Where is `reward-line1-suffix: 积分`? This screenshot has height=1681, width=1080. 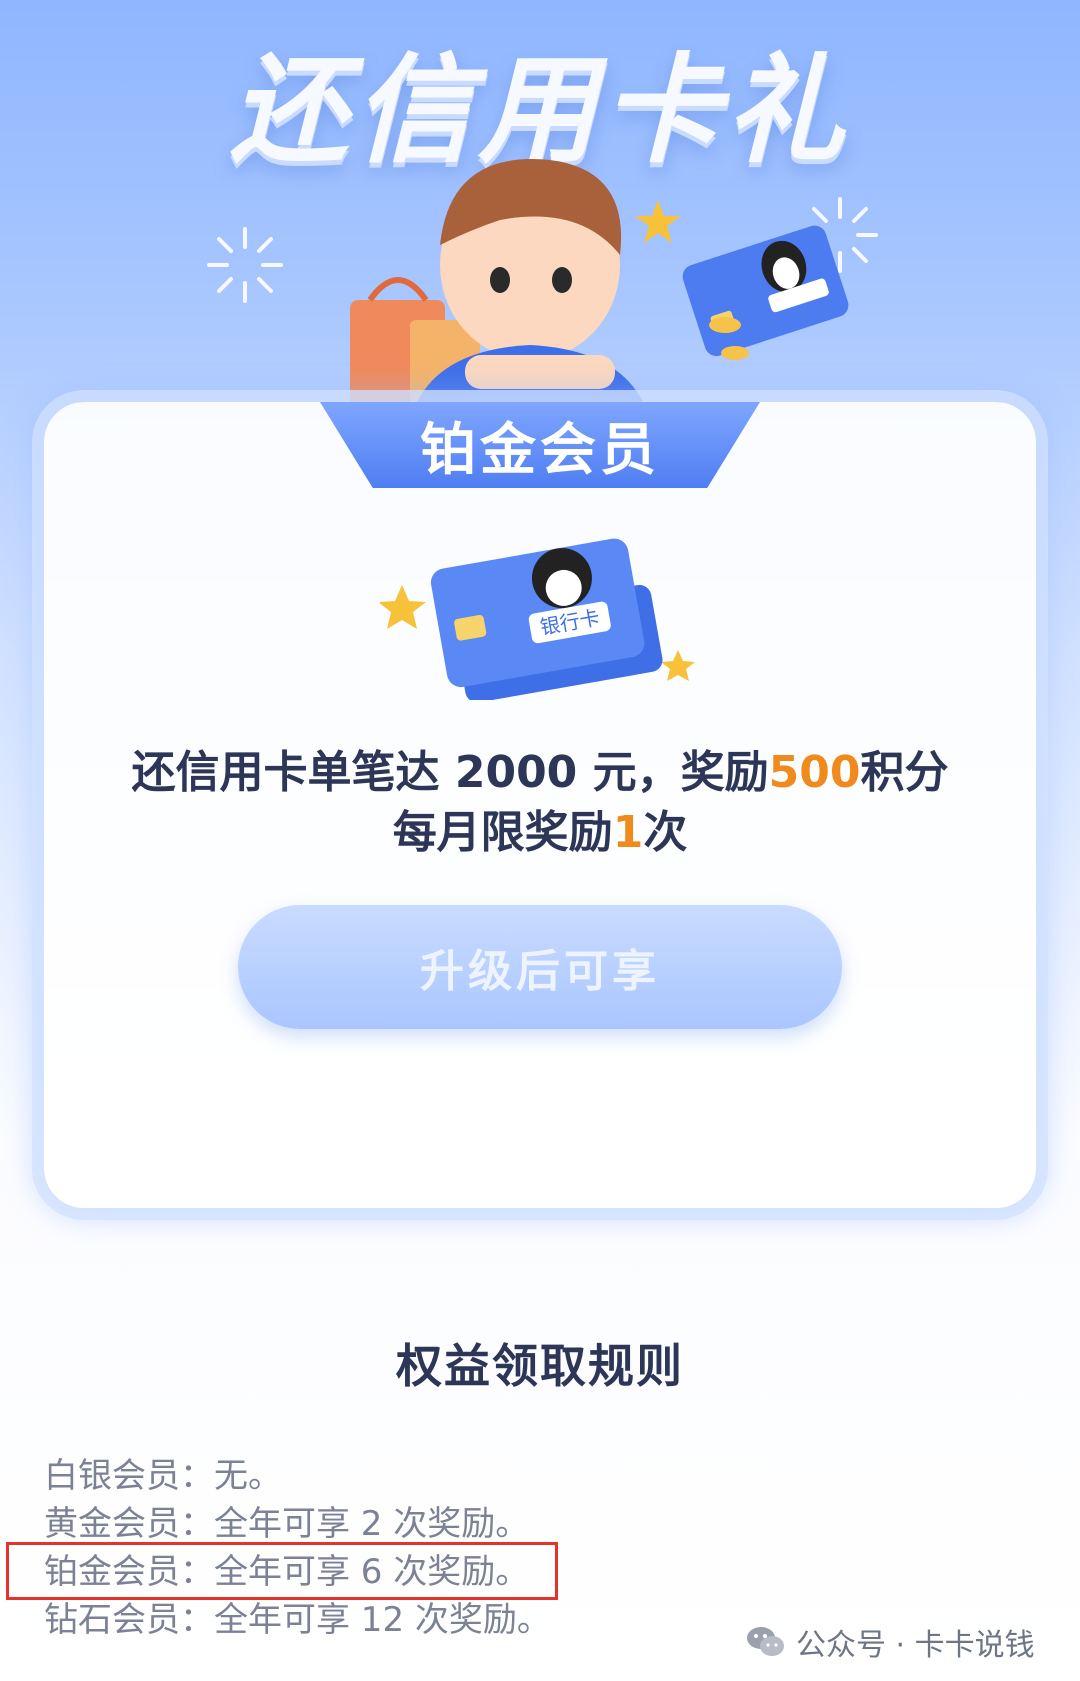 reward-line1-suffix: 积分 is located at coordinates (904, 772).